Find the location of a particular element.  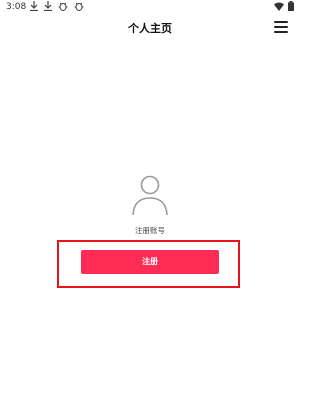

status-bar: 3:08 is located at coordinates (150, 7).